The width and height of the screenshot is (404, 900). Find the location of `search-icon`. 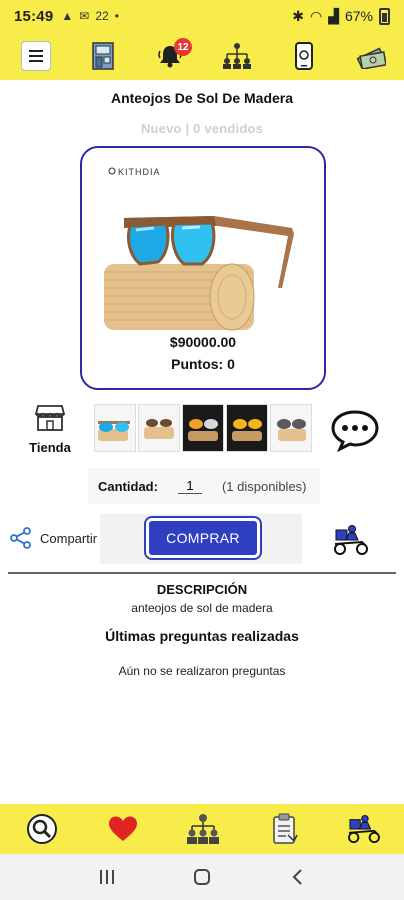

search-icon is located at coordinates (42, 829).